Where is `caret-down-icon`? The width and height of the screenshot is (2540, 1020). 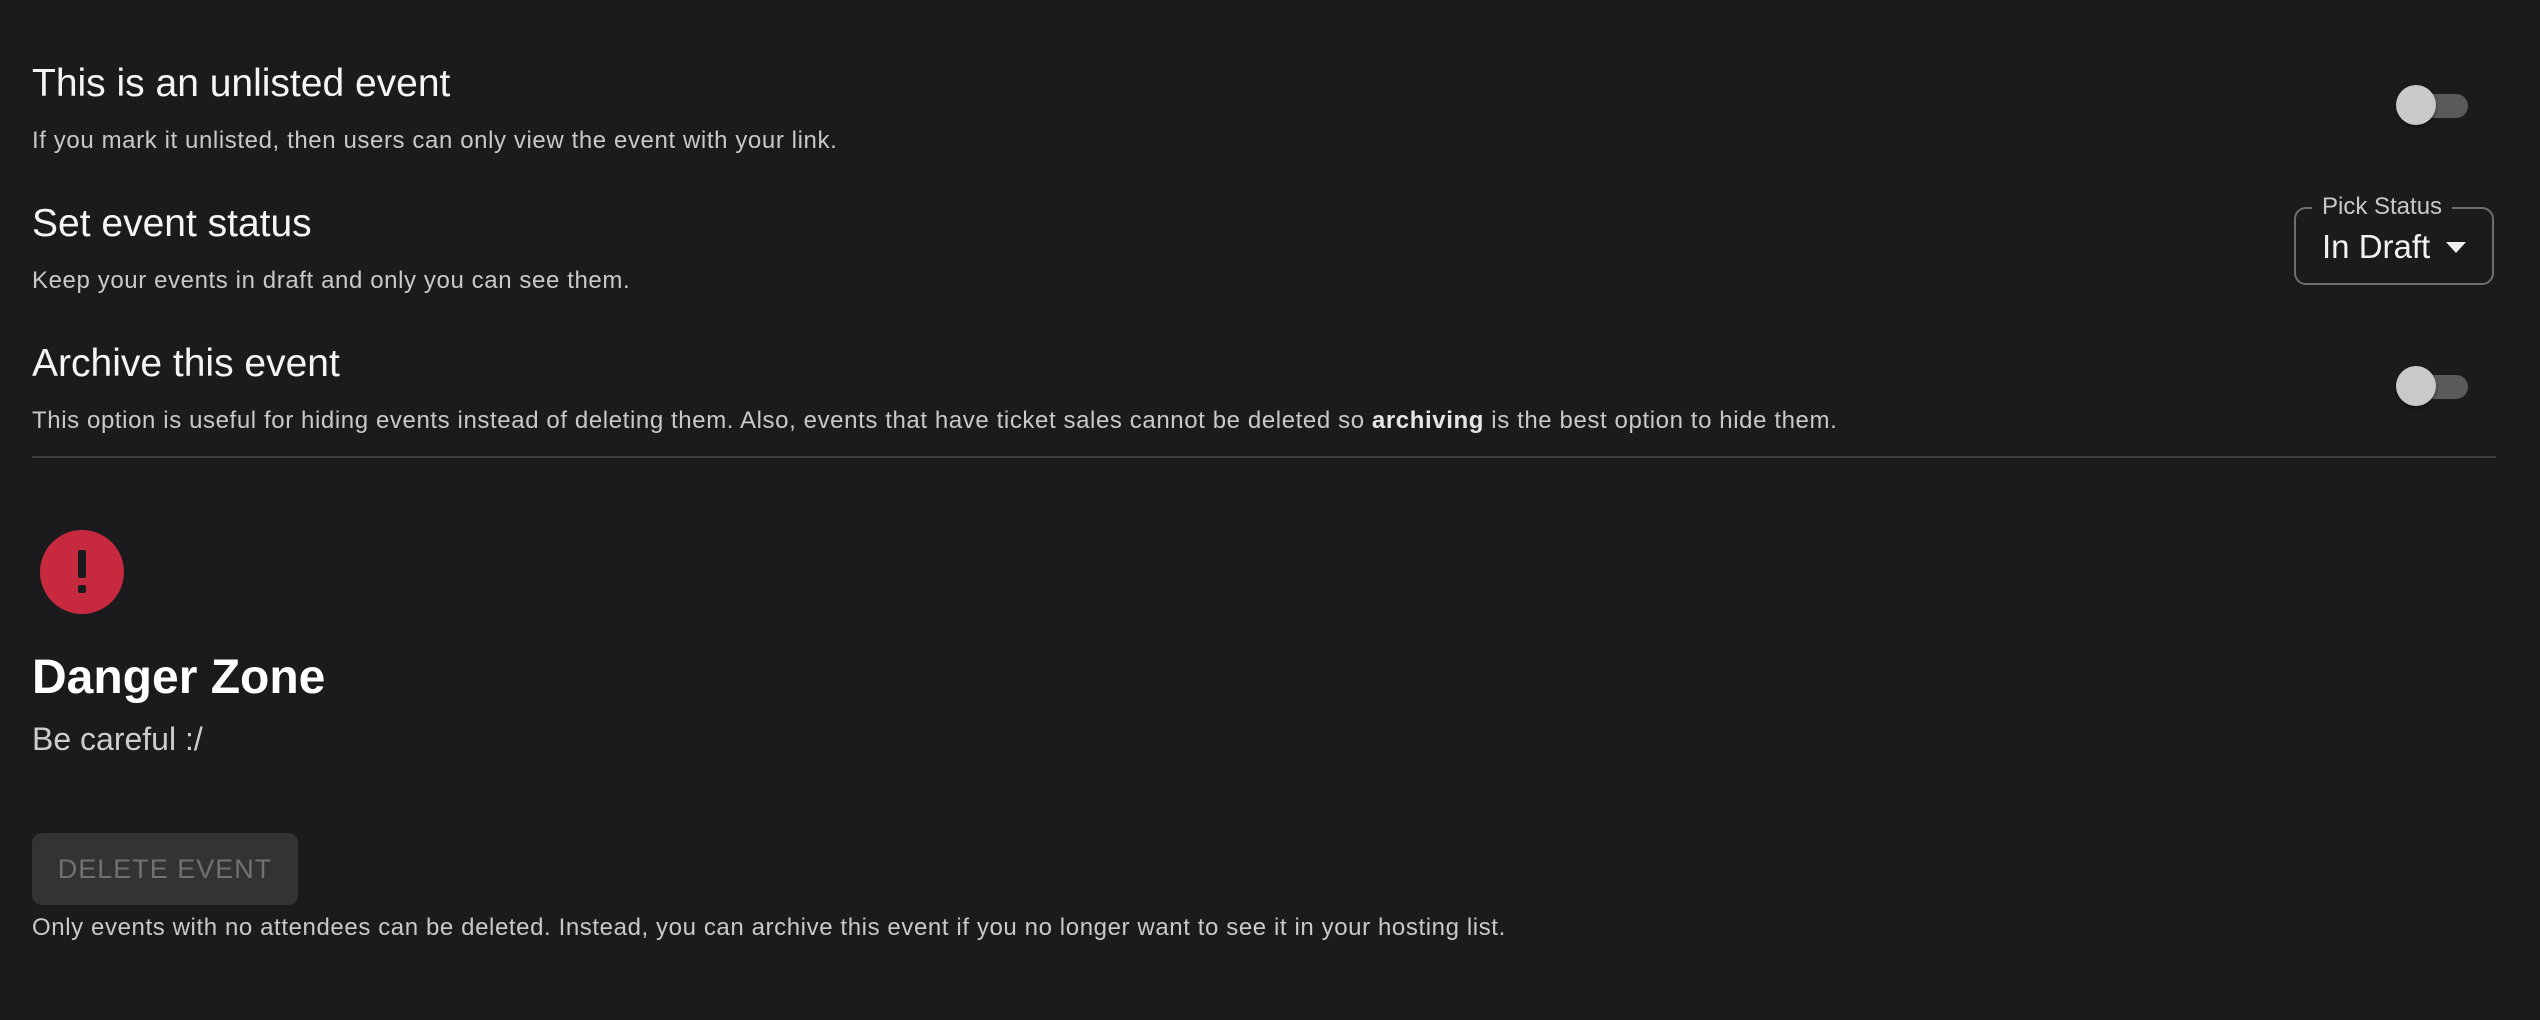 caret-down-icon is located at coordinates (2456, 247).